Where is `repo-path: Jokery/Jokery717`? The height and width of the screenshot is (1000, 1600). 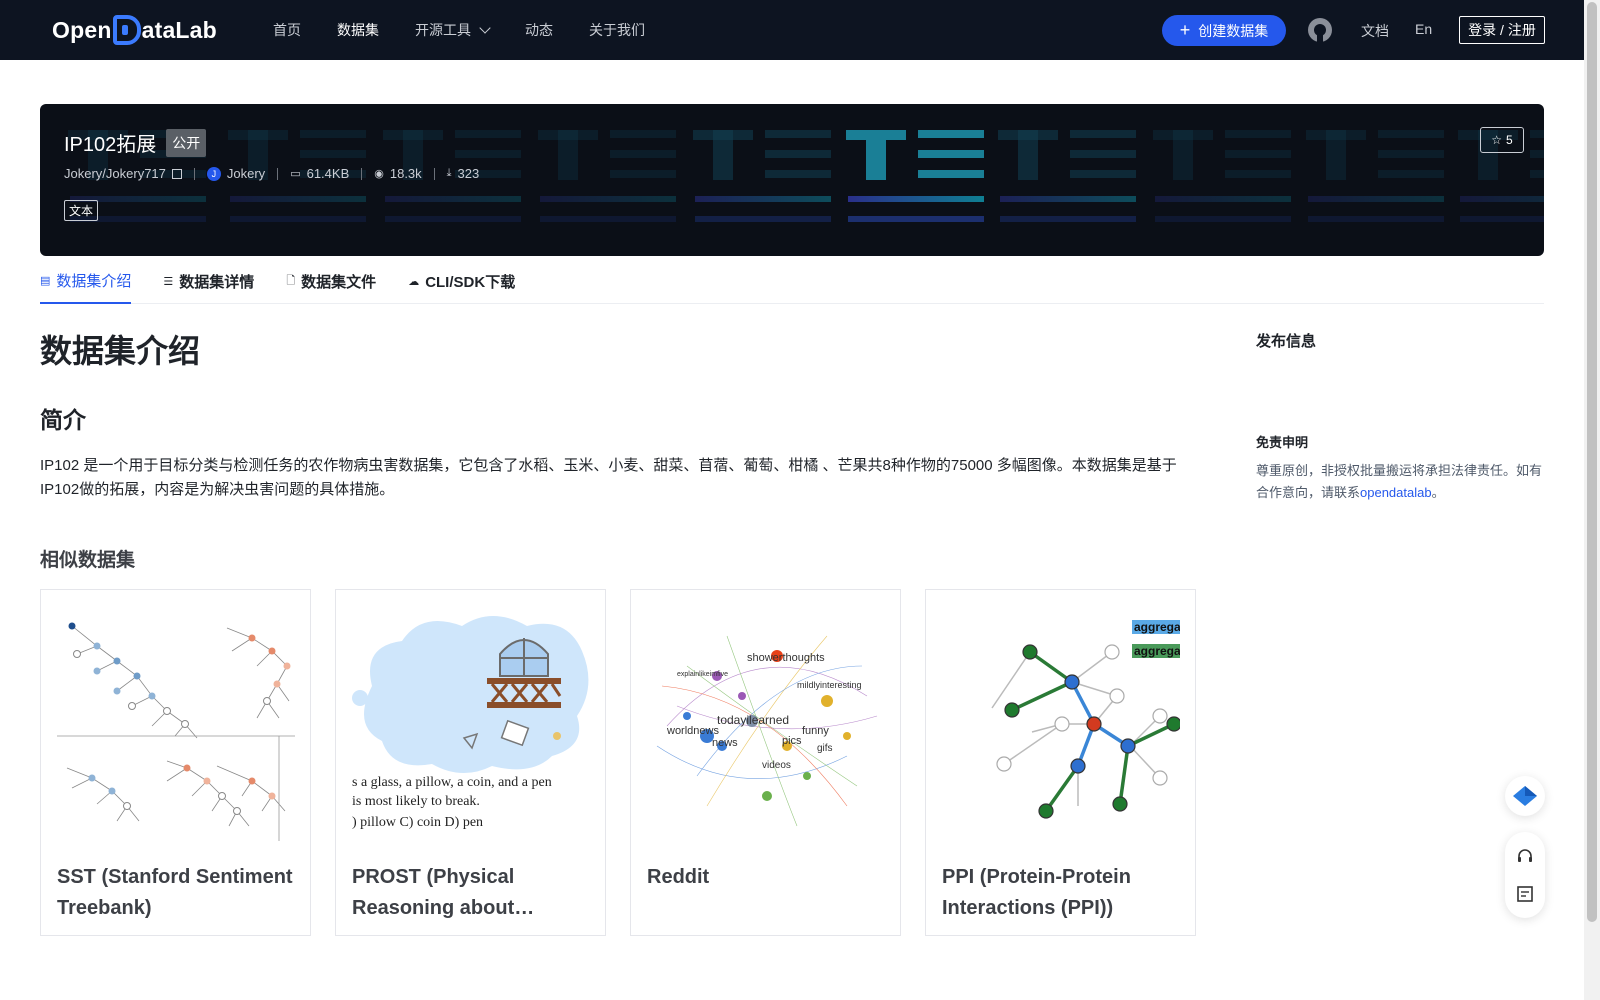 repo-path: Jokery/Jokery717 is located at coordinates (115, 173).